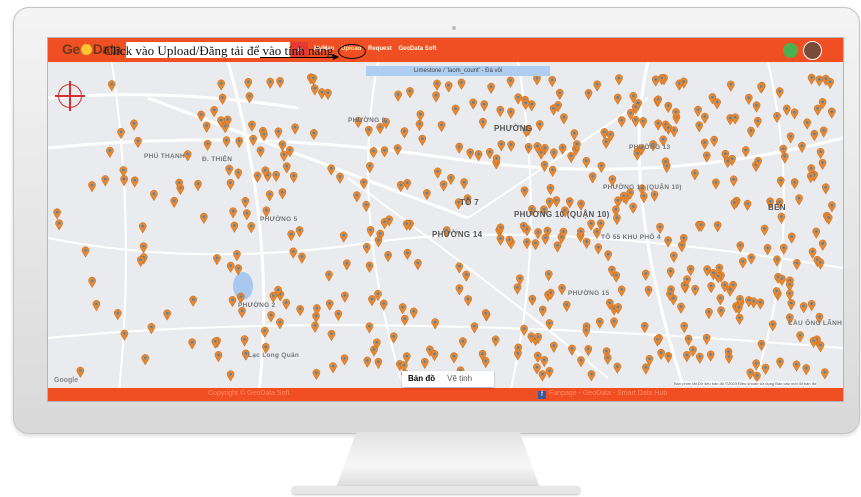 The width and height of the screenshot is (861, 497). Describe the element at coordinates (812, 50) in the screenshot. I see `avatar` at that location.